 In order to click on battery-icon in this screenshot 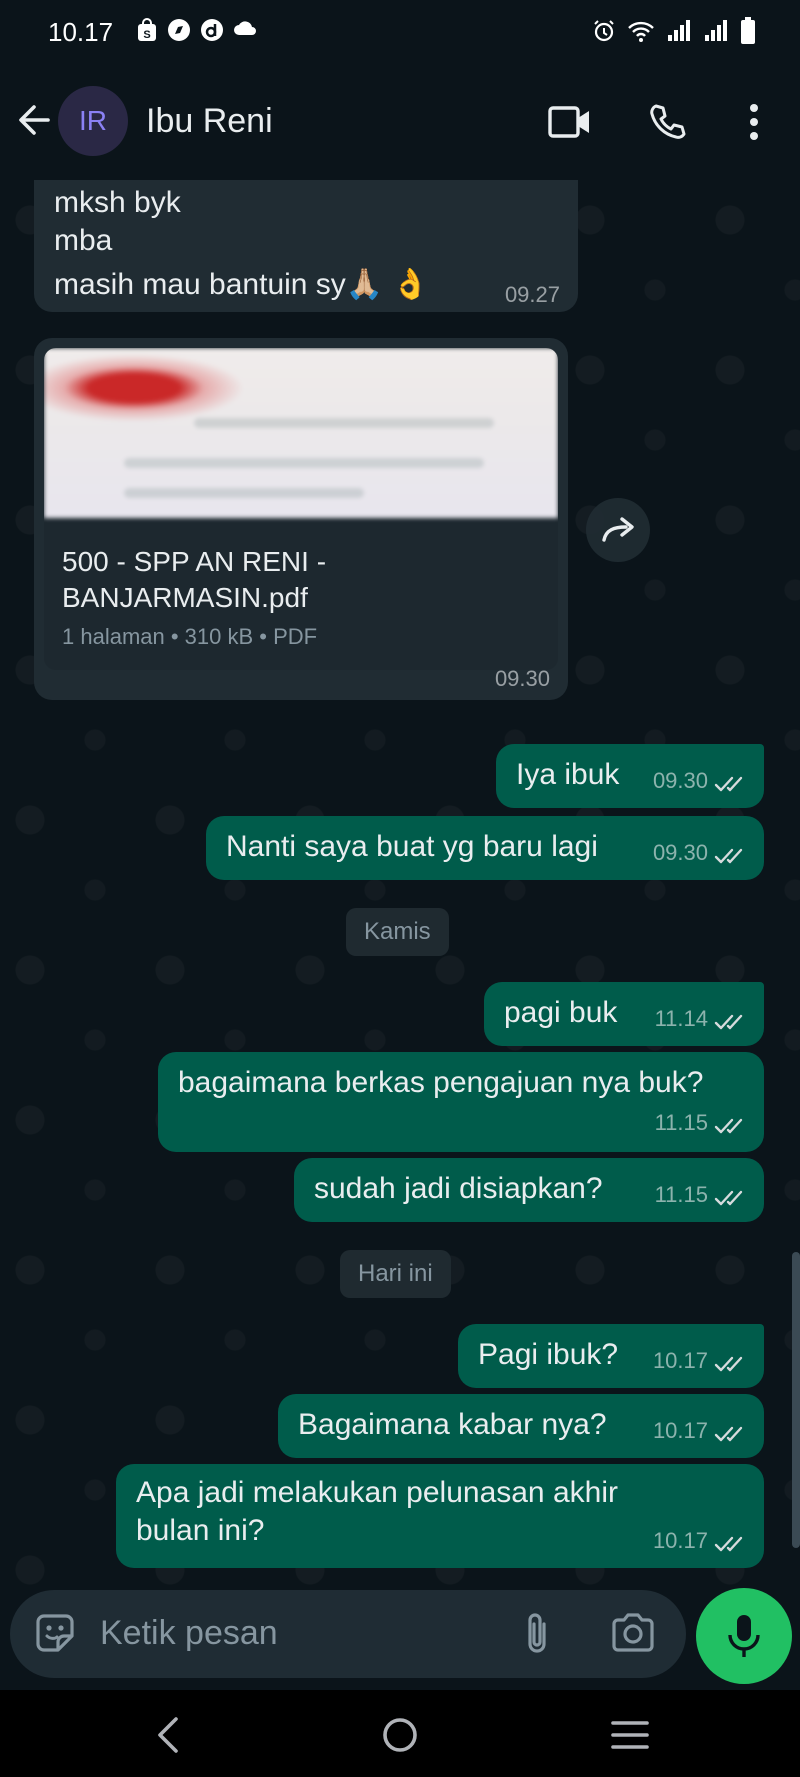, I will do `click(748, 30)`.